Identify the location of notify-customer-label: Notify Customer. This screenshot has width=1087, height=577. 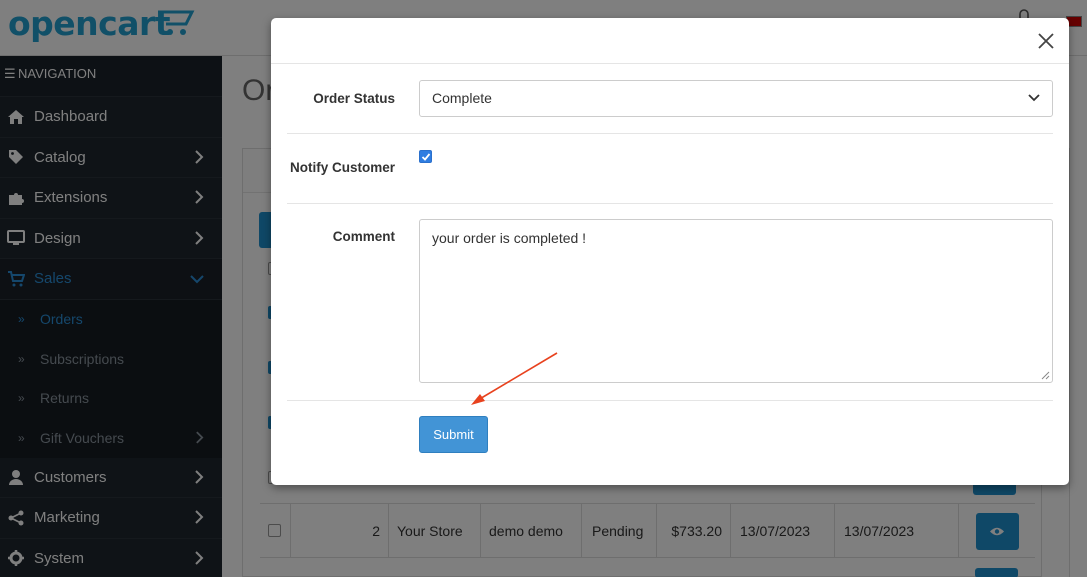
(342, 167).